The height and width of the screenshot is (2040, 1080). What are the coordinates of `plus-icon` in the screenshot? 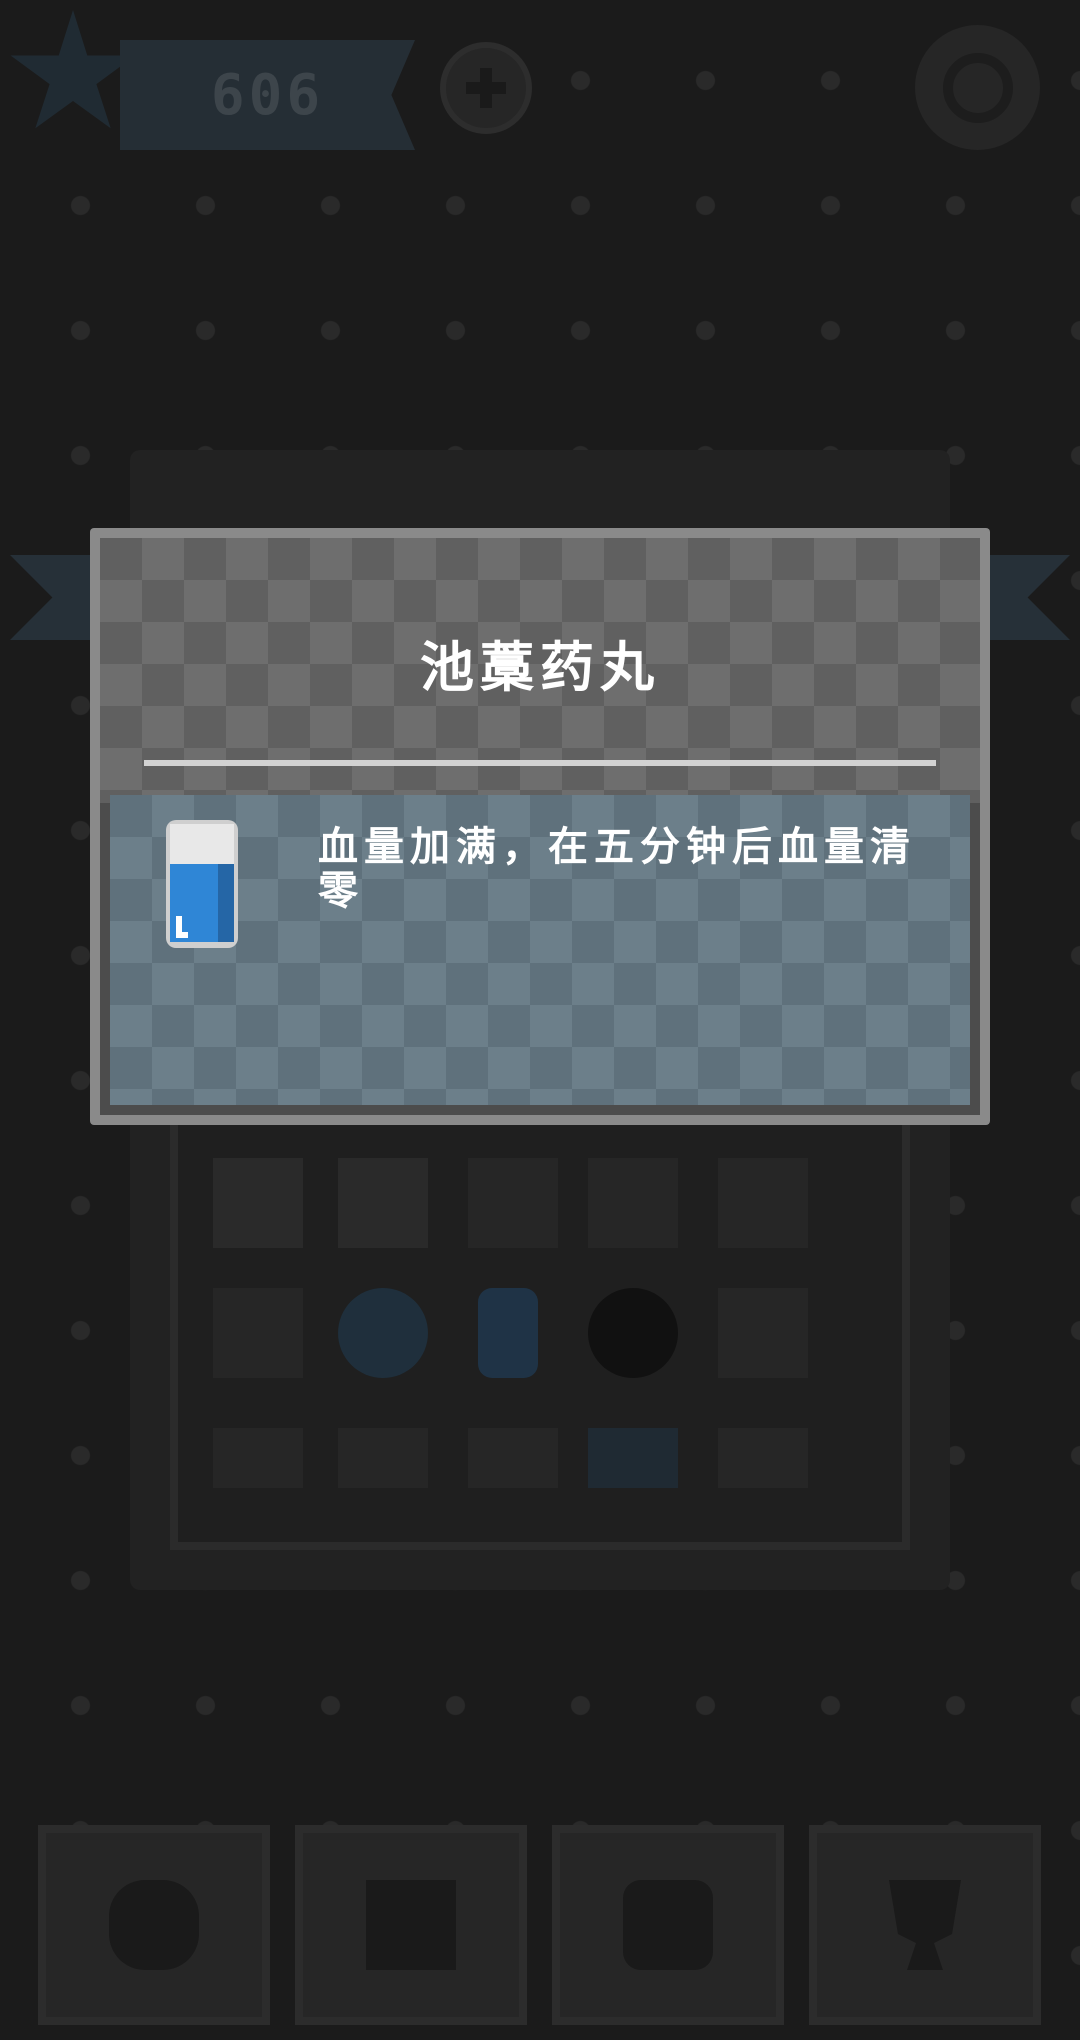 It's located at (486, 88).